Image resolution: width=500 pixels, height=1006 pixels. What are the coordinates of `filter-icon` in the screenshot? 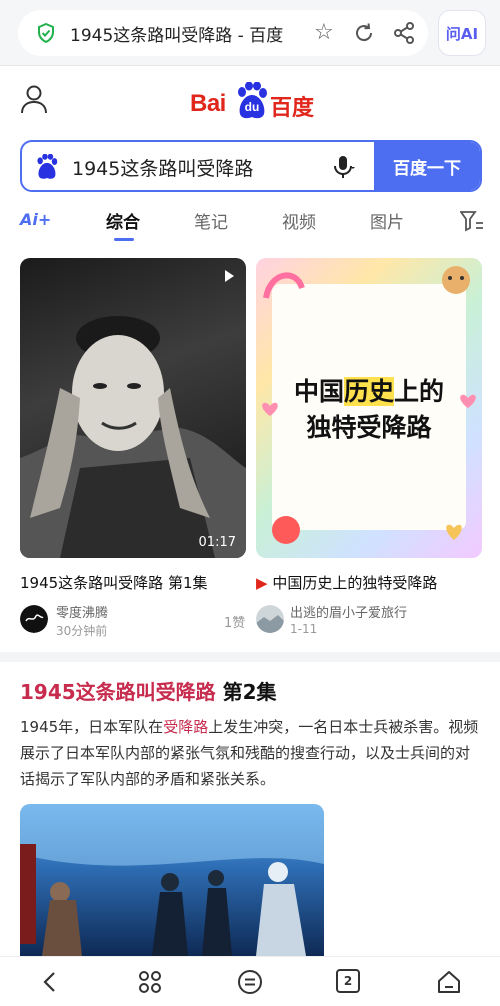 It's located at (472, 221).